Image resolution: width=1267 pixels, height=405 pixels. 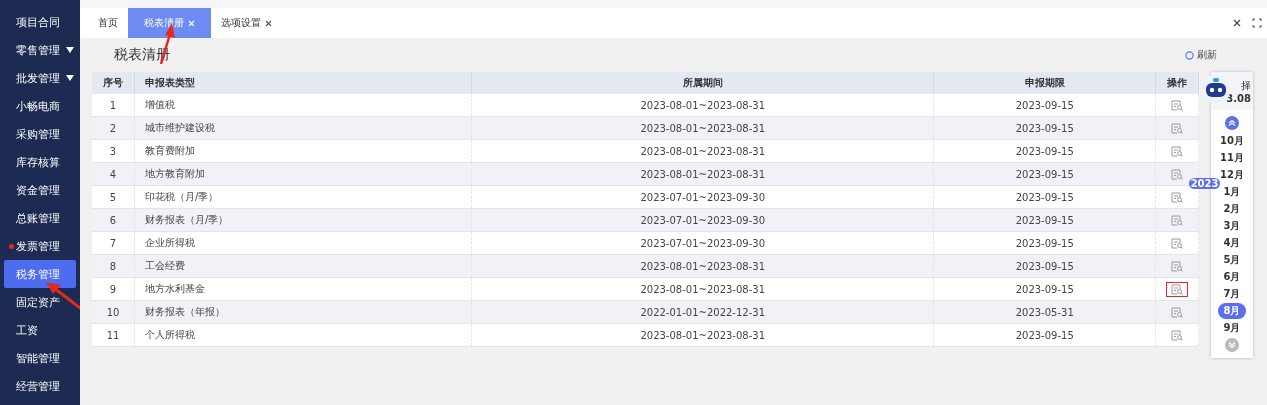 What do you see at coordinates (40, 274) in the screenshot?
I see `sidebar-item: 税务管理` at bounding box center [40, 274].